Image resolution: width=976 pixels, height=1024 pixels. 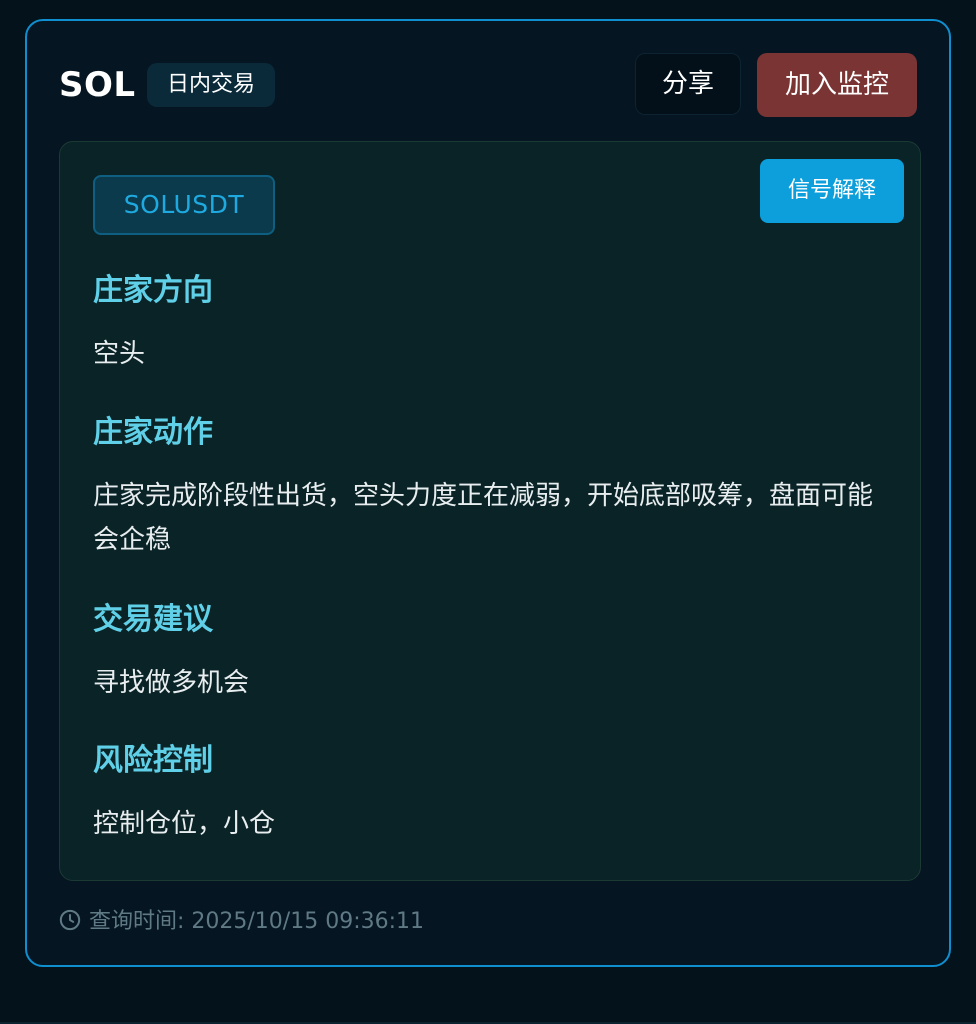 I want to click on section-direction: 庄家方向 空头, so click(x=491, y=324).